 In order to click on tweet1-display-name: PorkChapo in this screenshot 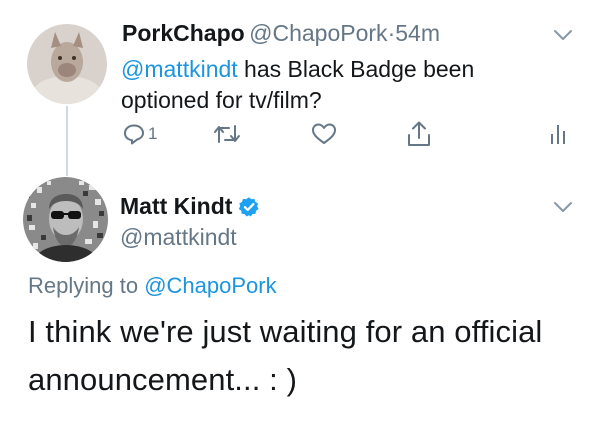, I will do `click(183, 33)`.